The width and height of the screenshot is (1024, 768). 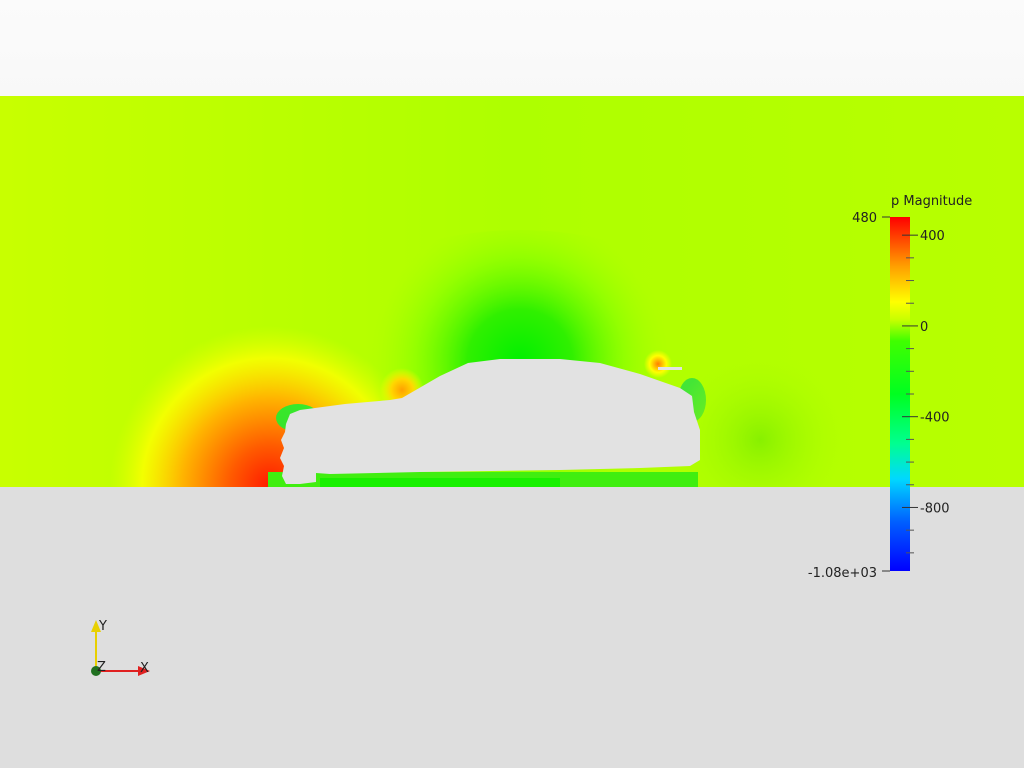 What do you see at coordinates (440, 482) in the screenshot?
I see `underbody-flow-strip` at bounding box center [440, 482].